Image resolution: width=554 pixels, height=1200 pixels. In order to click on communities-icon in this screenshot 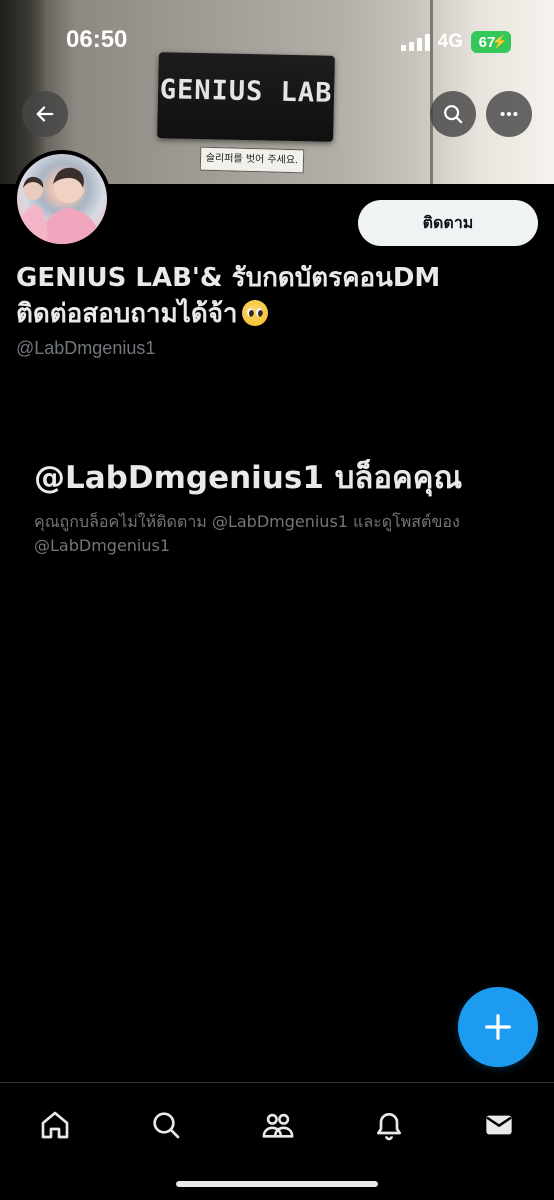, I will do `click(278, 1125)`.